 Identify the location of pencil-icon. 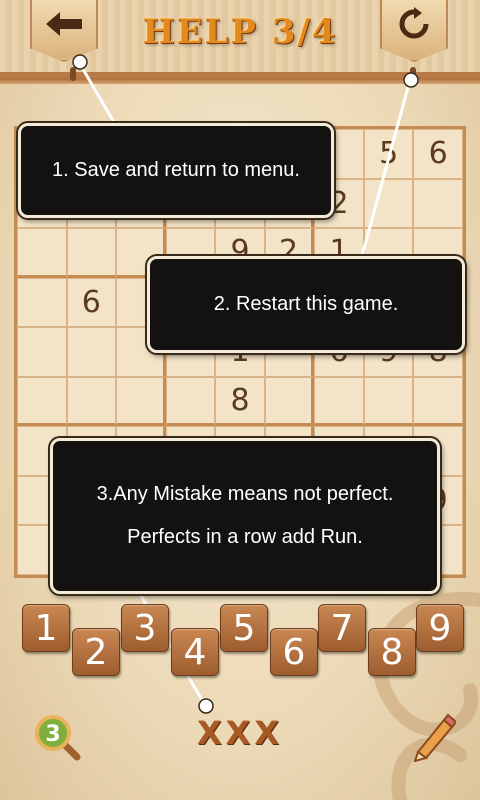
(435, 738).